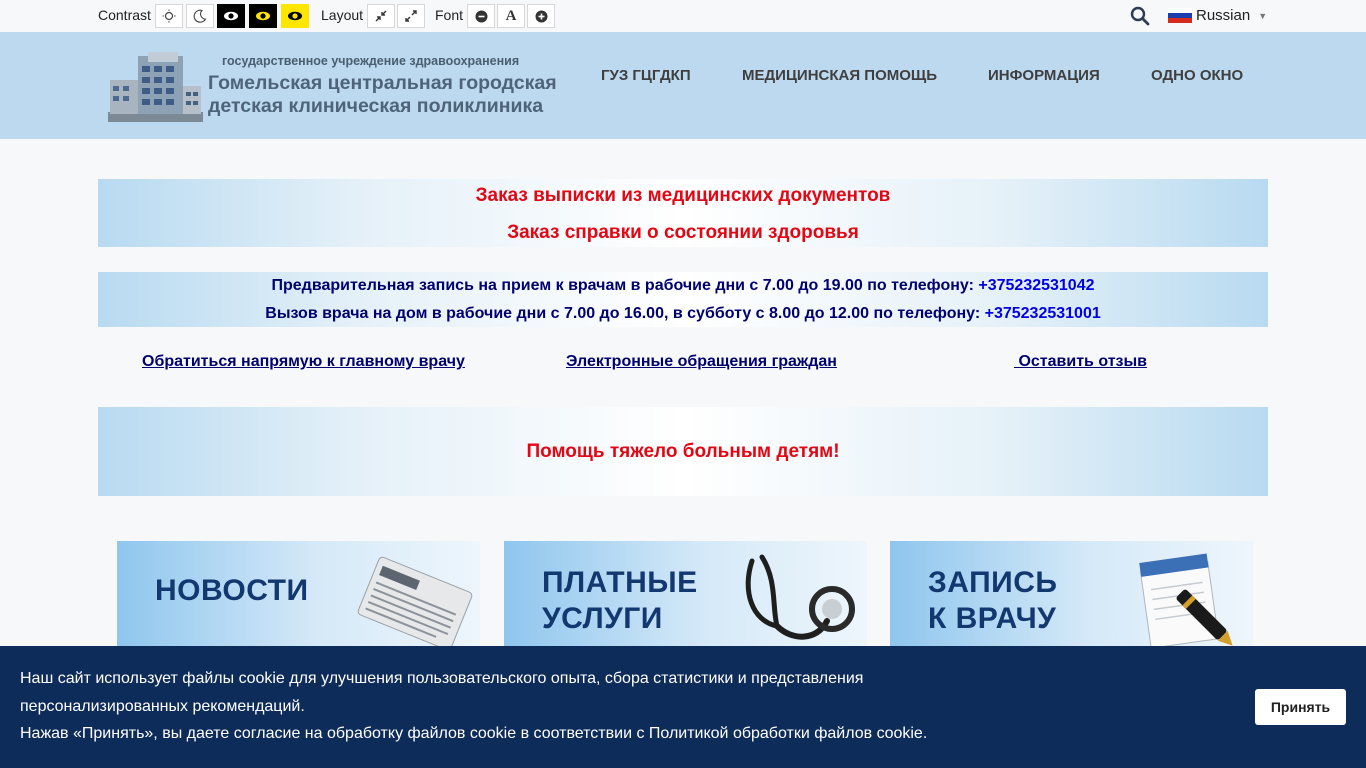  I want to click on paid-services-title: ПЛАТНЫЕ УСЛУГИ, so click(620, 601).